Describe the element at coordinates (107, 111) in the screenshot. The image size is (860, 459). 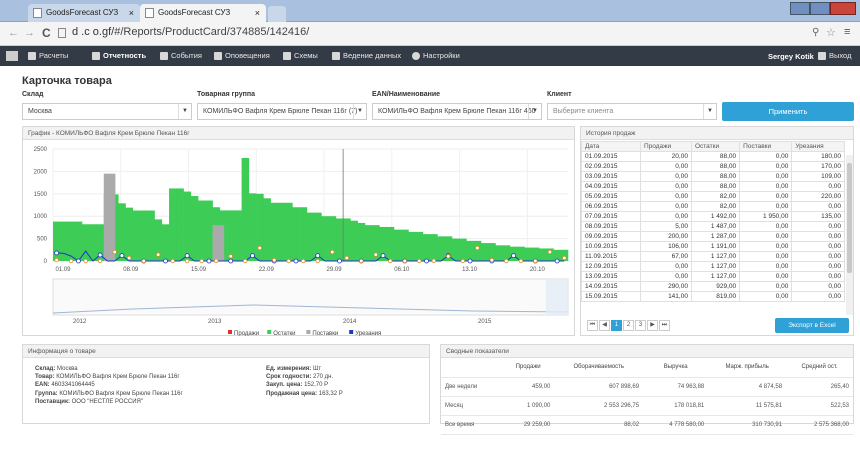
I see `warehouse-select: Москва ▼` at that location.